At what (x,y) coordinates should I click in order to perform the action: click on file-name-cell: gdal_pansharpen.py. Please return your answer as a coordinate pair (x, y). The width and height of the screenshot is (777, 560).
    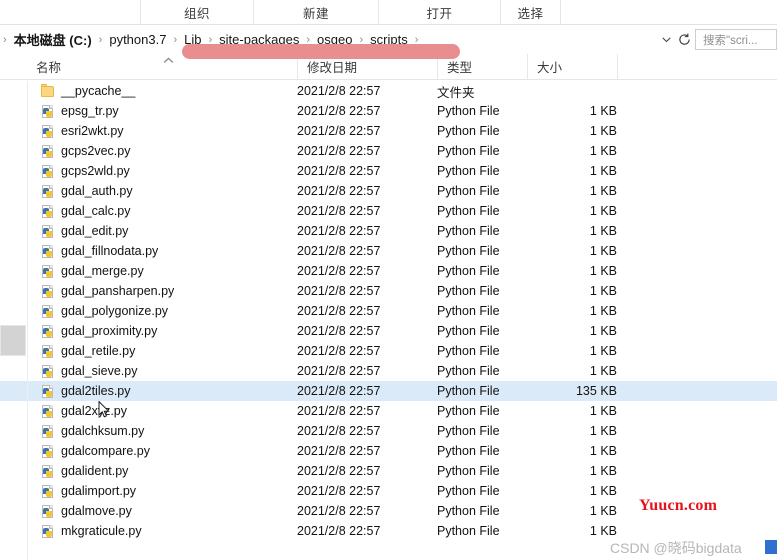
    Looking at the image, I should click on (107, 291).